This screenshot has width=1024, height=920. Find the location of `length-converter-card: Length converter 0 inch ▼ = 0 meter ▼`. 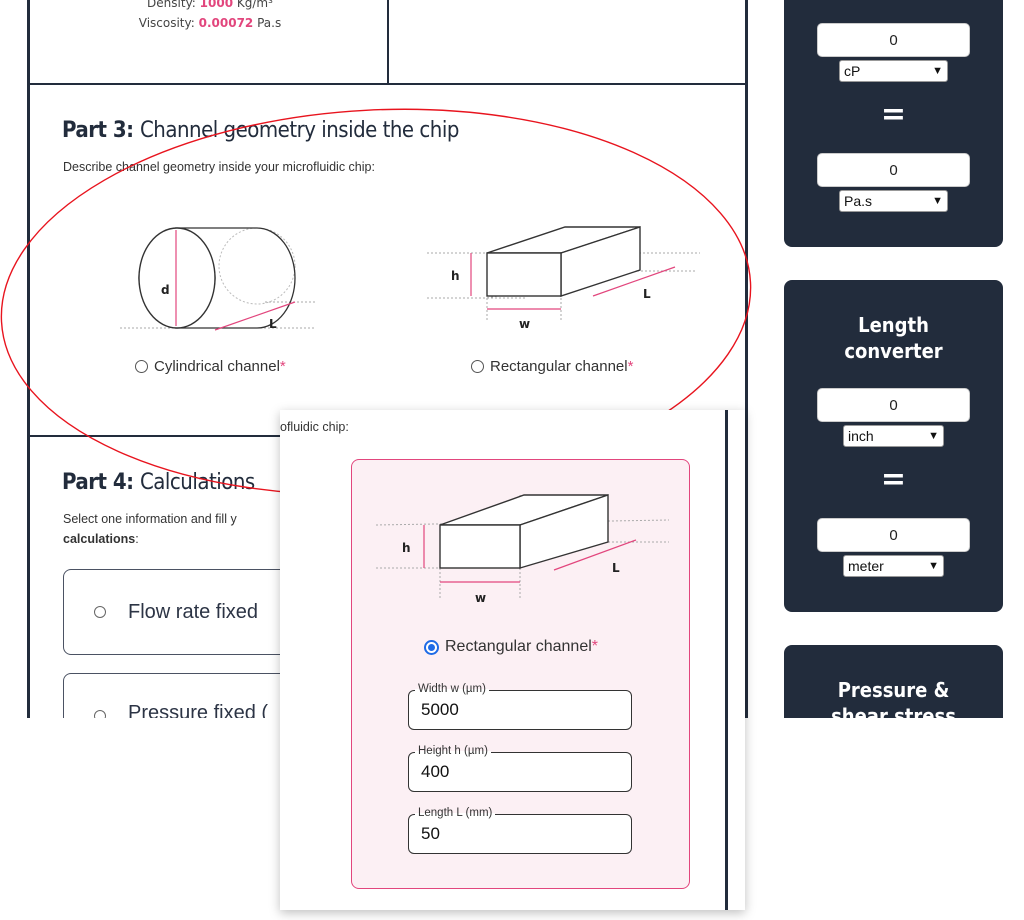

length-converter-card: Length converter 0 inch ▼ = 0 meter ▼ is located at coordinates (893, 446).